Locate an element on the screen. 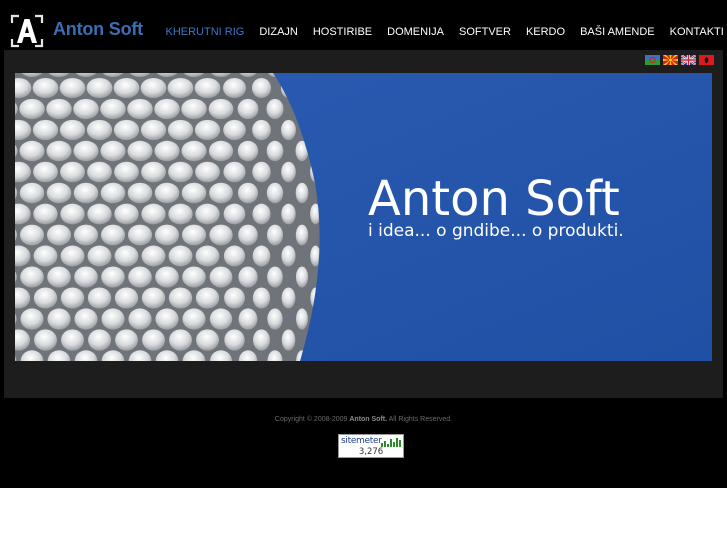 The image size is (727, 545). nav-item-softver: SOFTVER is located at coordinates (484, 32).